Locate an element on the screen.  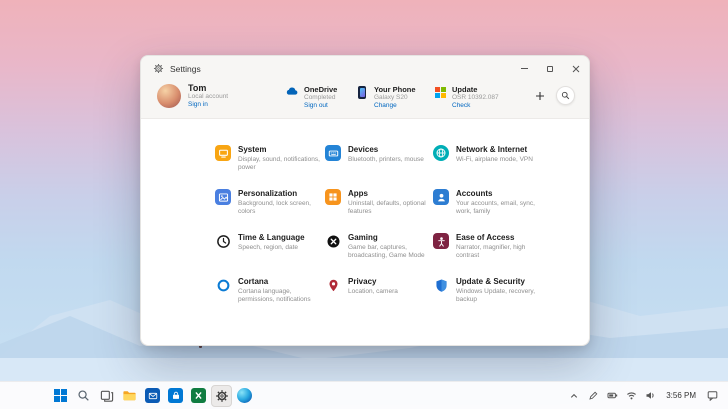
taskbar-apps is located at coordinates (152, 395).